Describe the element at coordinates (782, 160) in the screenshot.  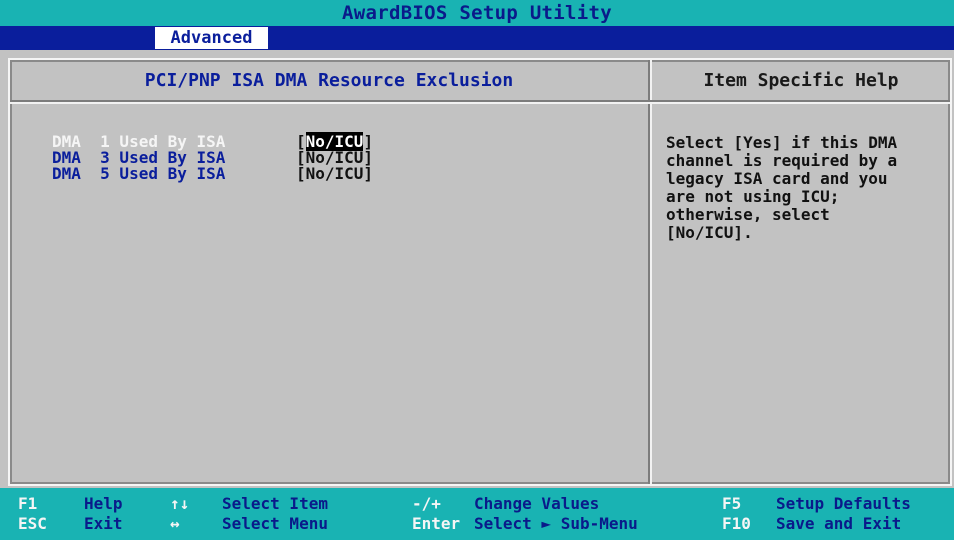
I see `help-line: channel is required by a` at that location.